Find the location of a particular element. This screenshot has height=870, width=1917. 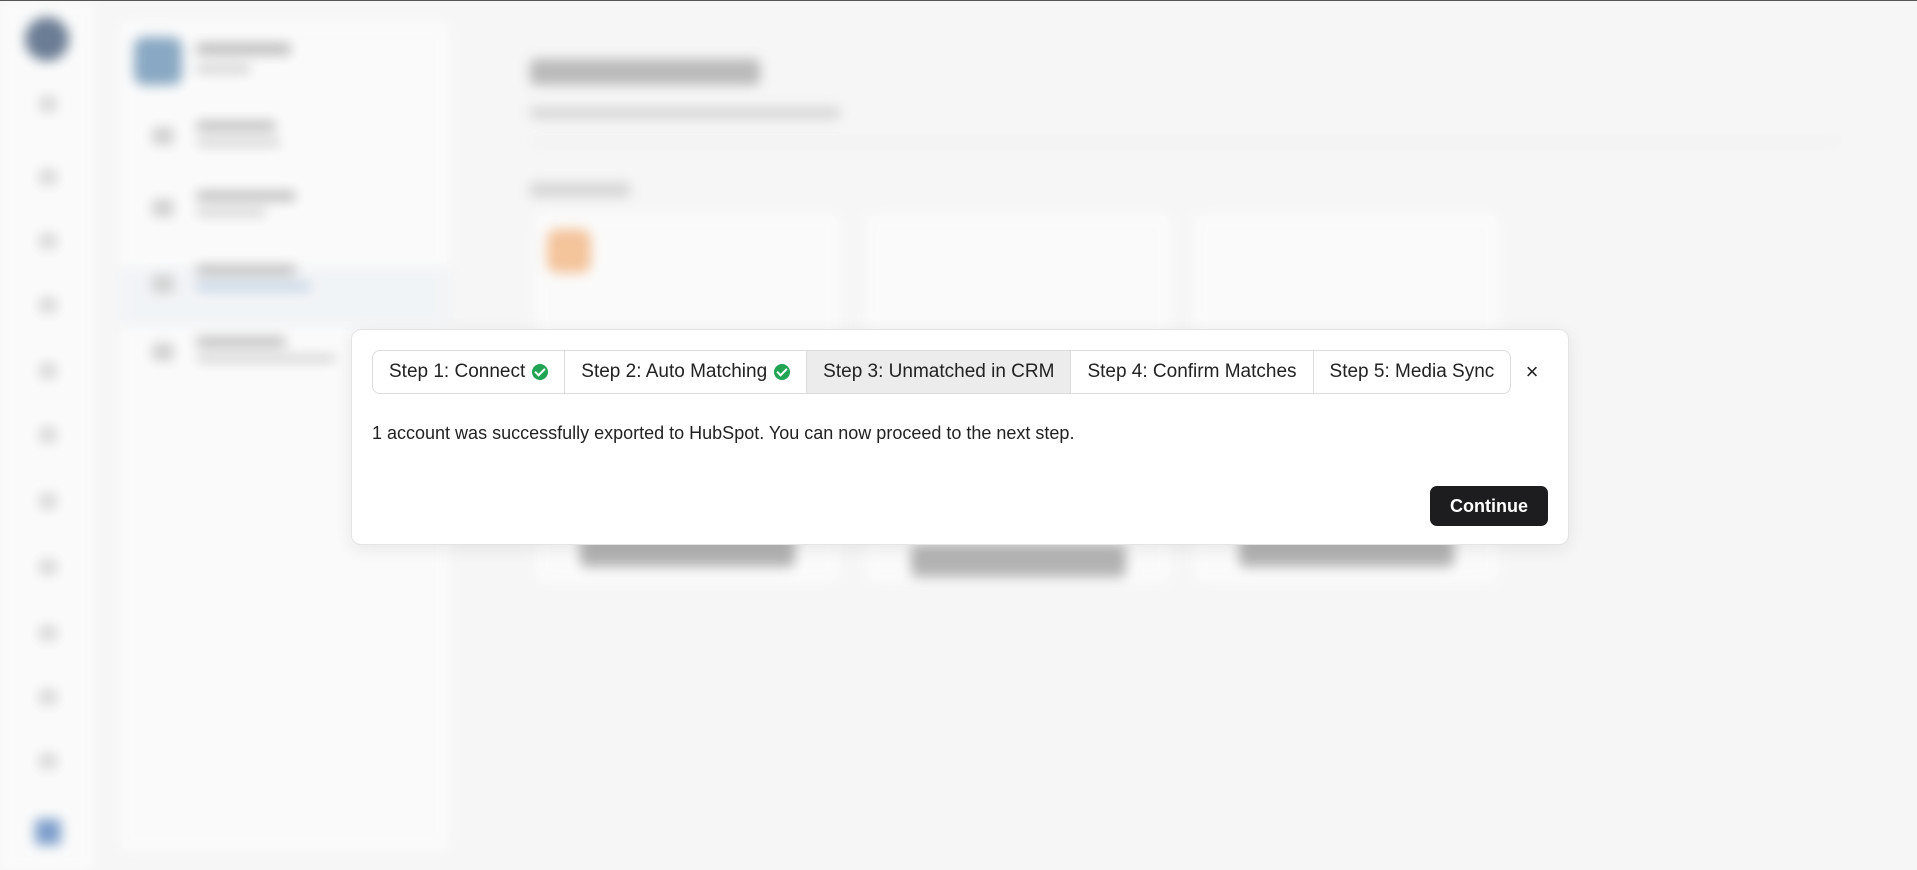

close-icon: × is located at coordinates (1532, 372).